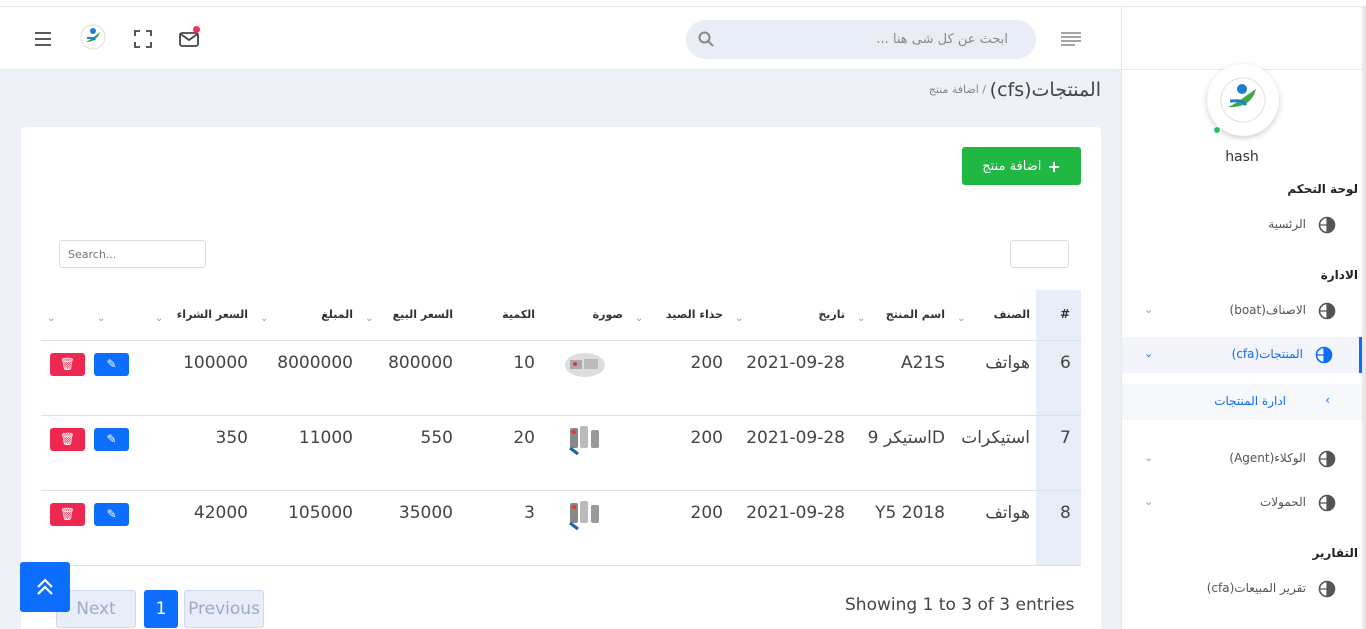 The image size is (1366, 629). What do you see at coordinates (790, 315) in the screenshot?
I see `column-date: ⌄ تاريخ` at bounding box center [790, 315].